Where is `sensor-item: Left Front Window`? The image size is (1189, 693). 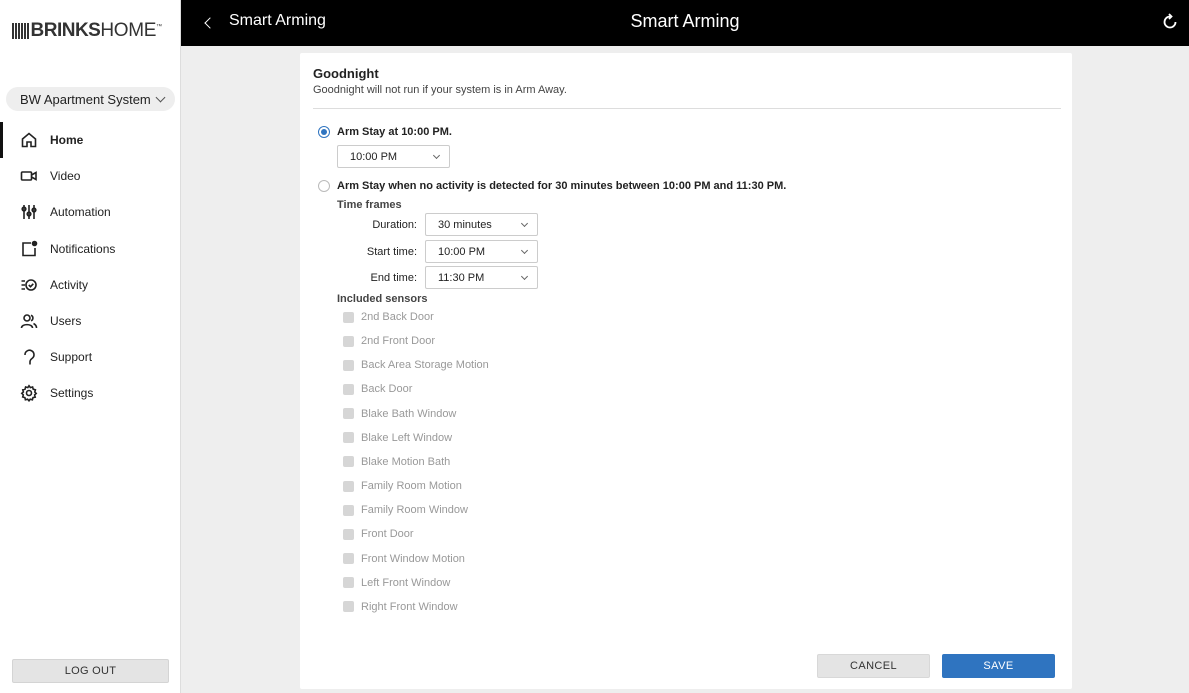 sensor-item: Left Front Window is located at coordinates (396, 583).